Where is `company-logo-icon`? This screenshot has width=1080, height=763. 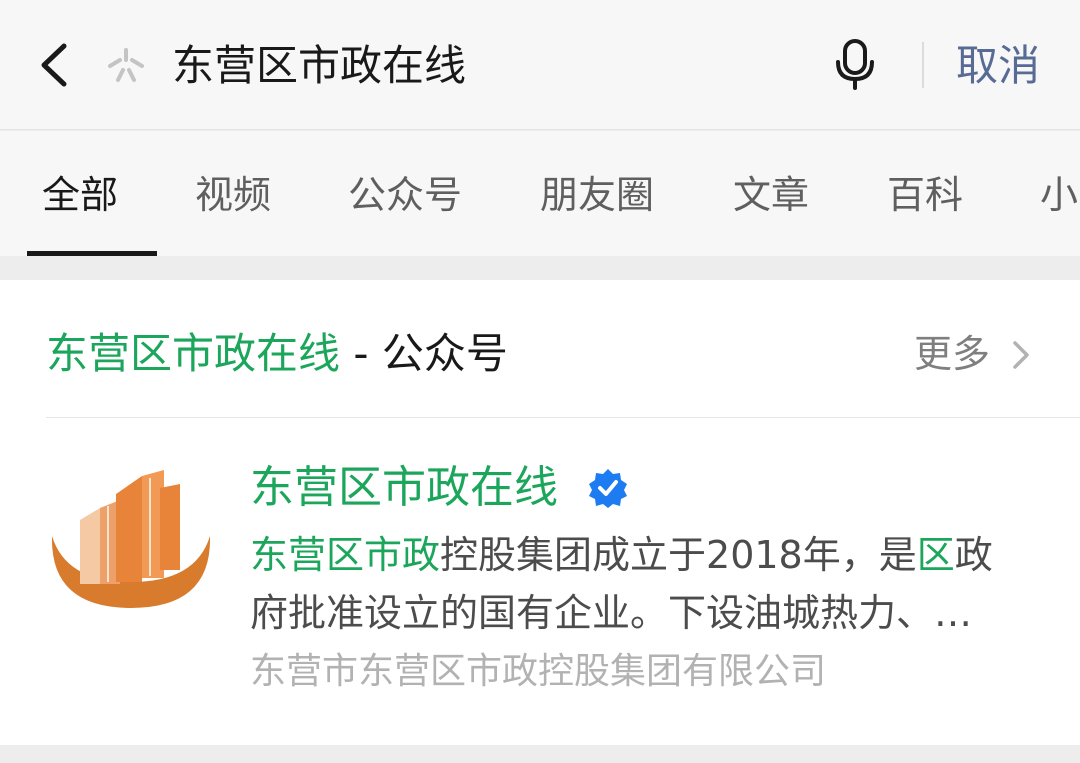 company-logo-icon is located at coordinates (131, 539).